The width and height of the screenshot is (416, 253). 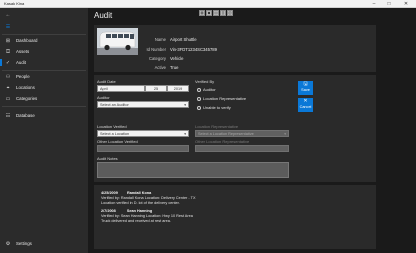 I want to click on back-arrow-icon: ←, so click(x=8, y=14).